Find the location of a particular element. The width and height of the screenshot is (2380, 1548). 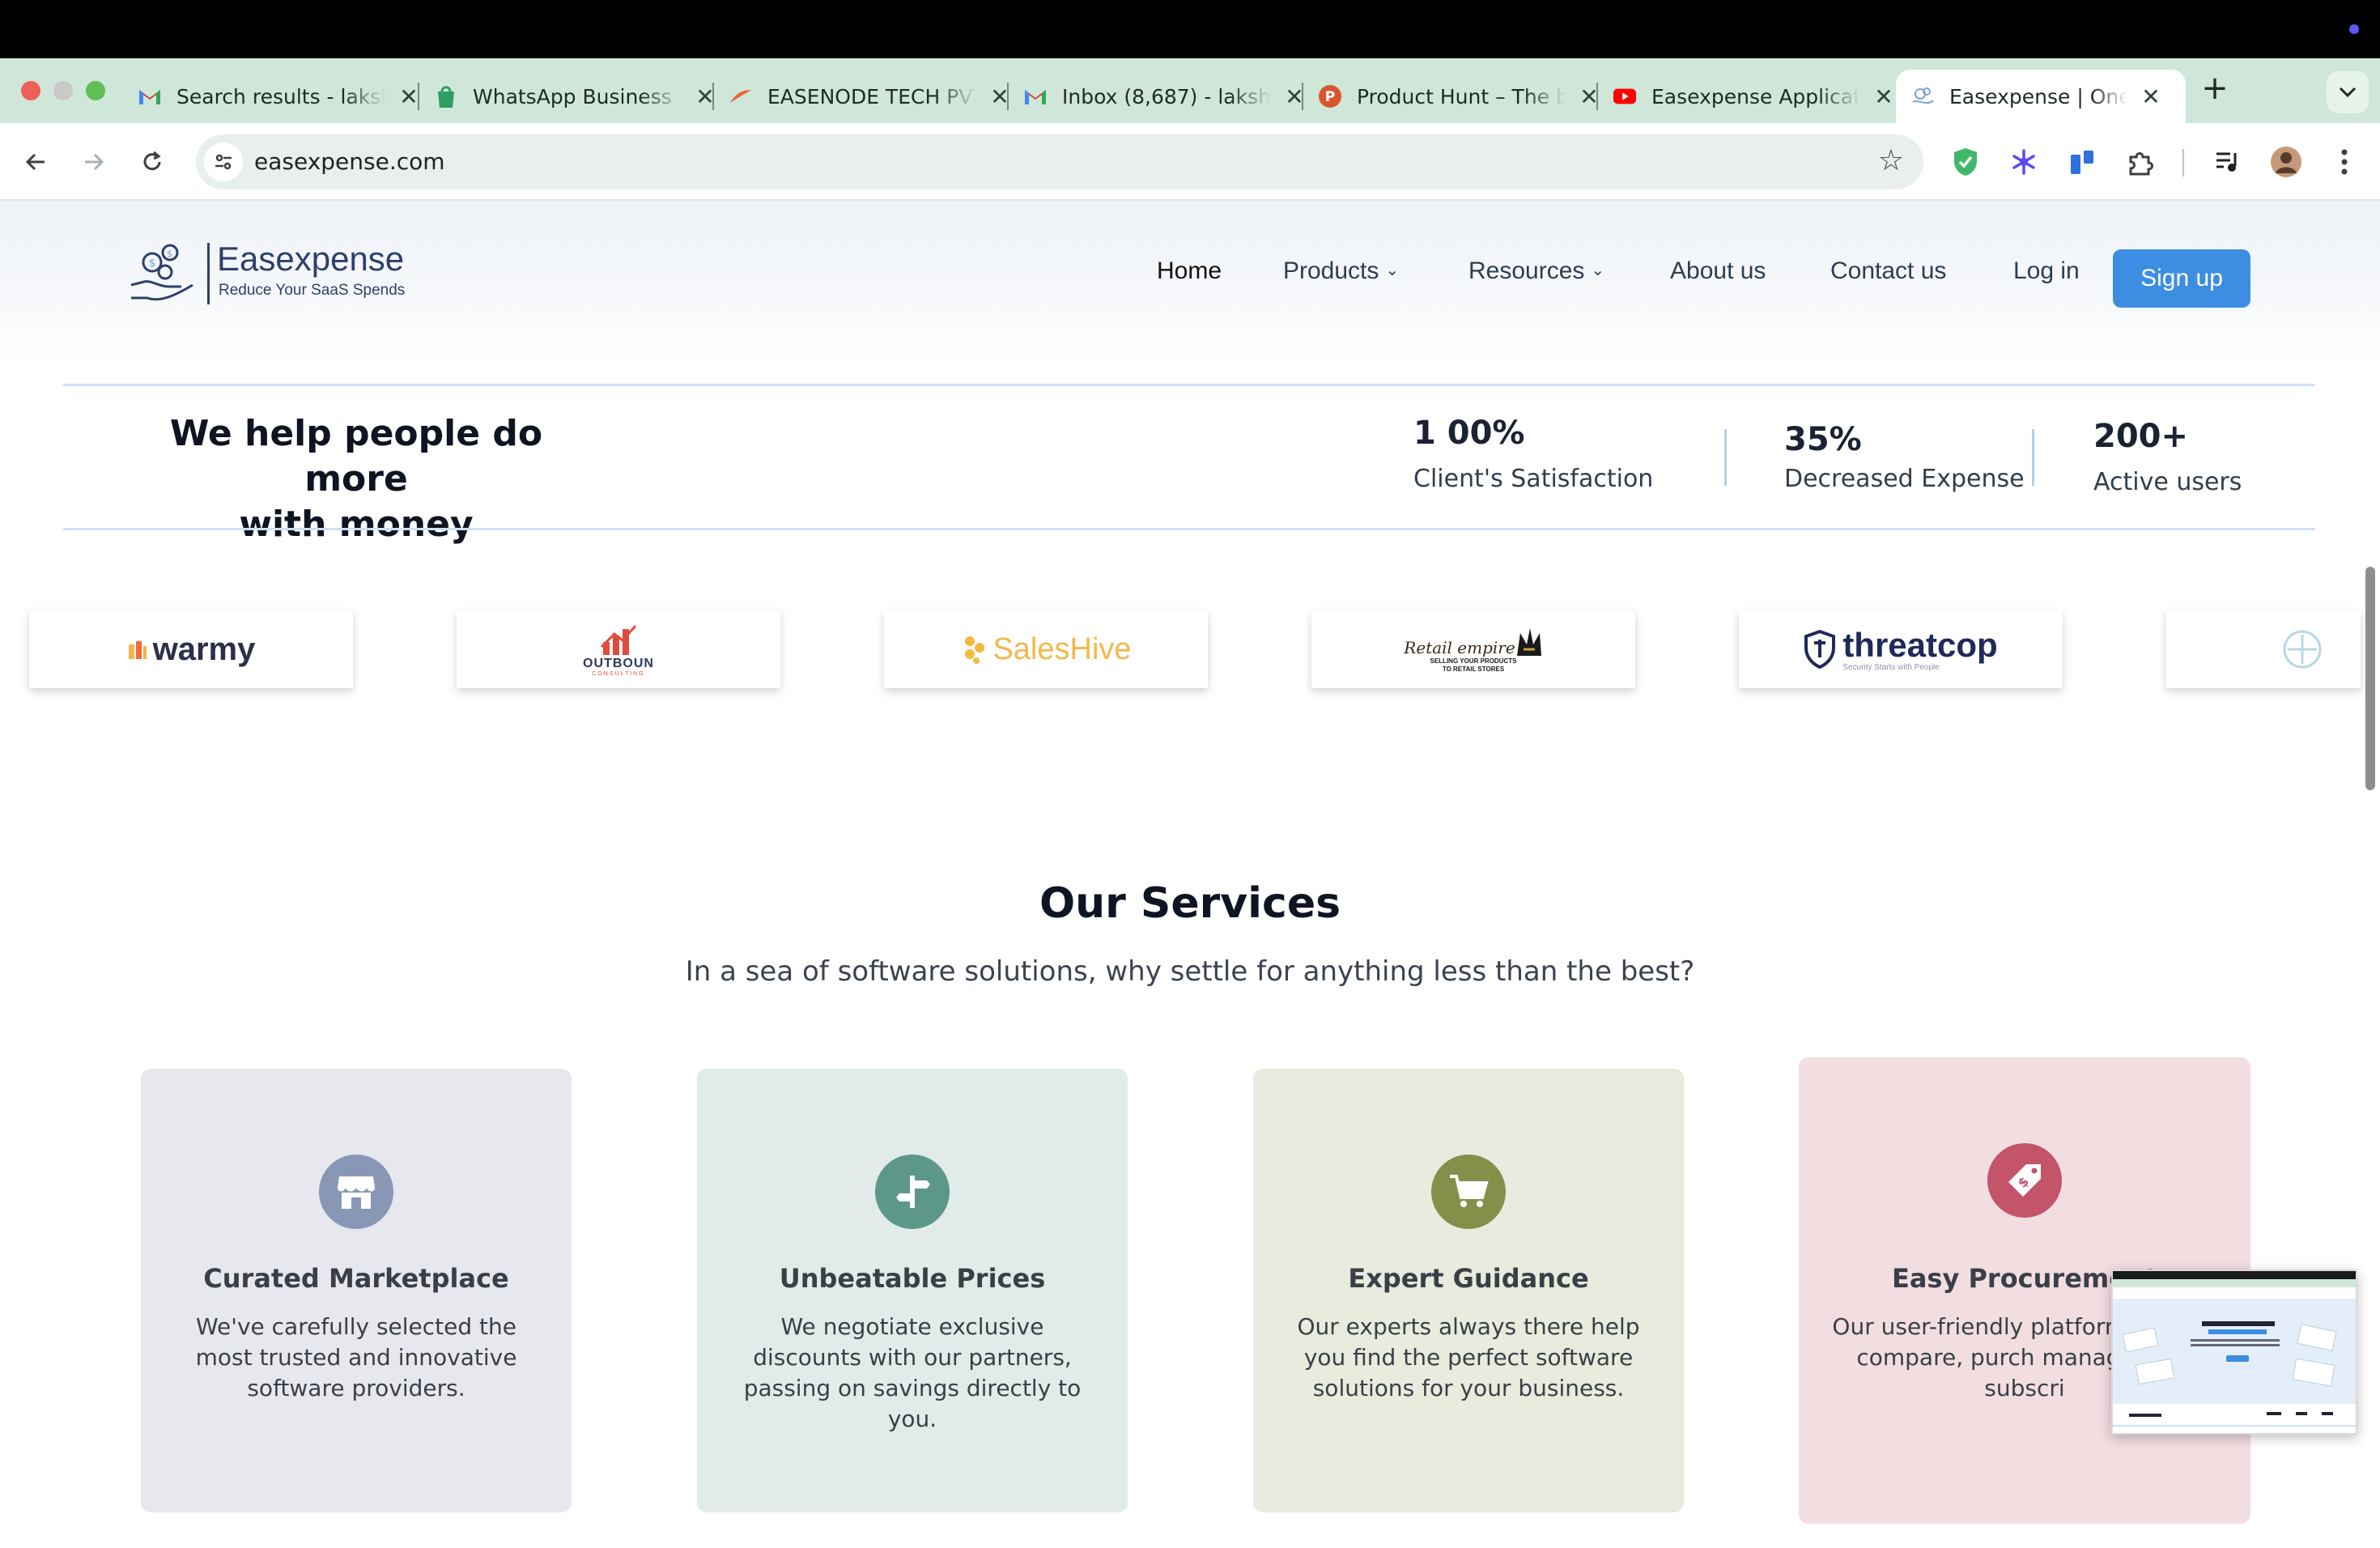

new-tab-button: + is located at coordinates (2215, 88).